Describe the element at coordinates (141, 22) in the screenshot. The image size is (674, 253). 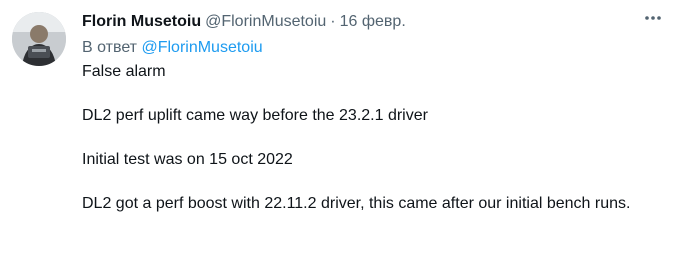
I see `author-name: Florin Musetoiu` at that location.